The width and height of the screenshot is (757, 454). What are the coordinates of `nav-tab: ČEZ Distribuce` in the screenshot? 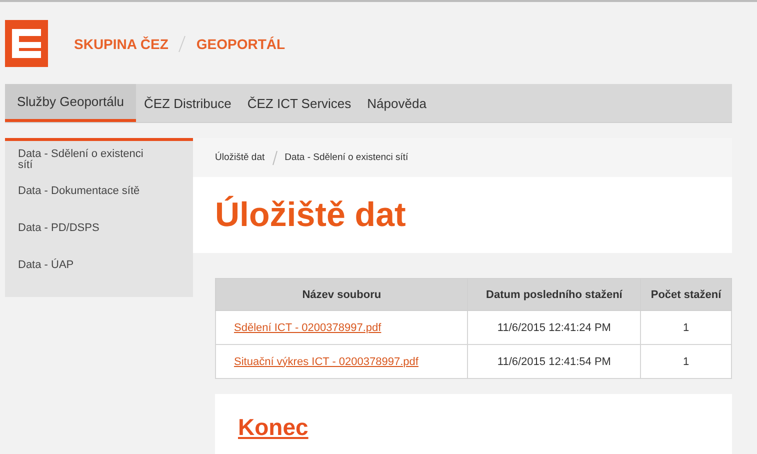 It's located at (188, 103).